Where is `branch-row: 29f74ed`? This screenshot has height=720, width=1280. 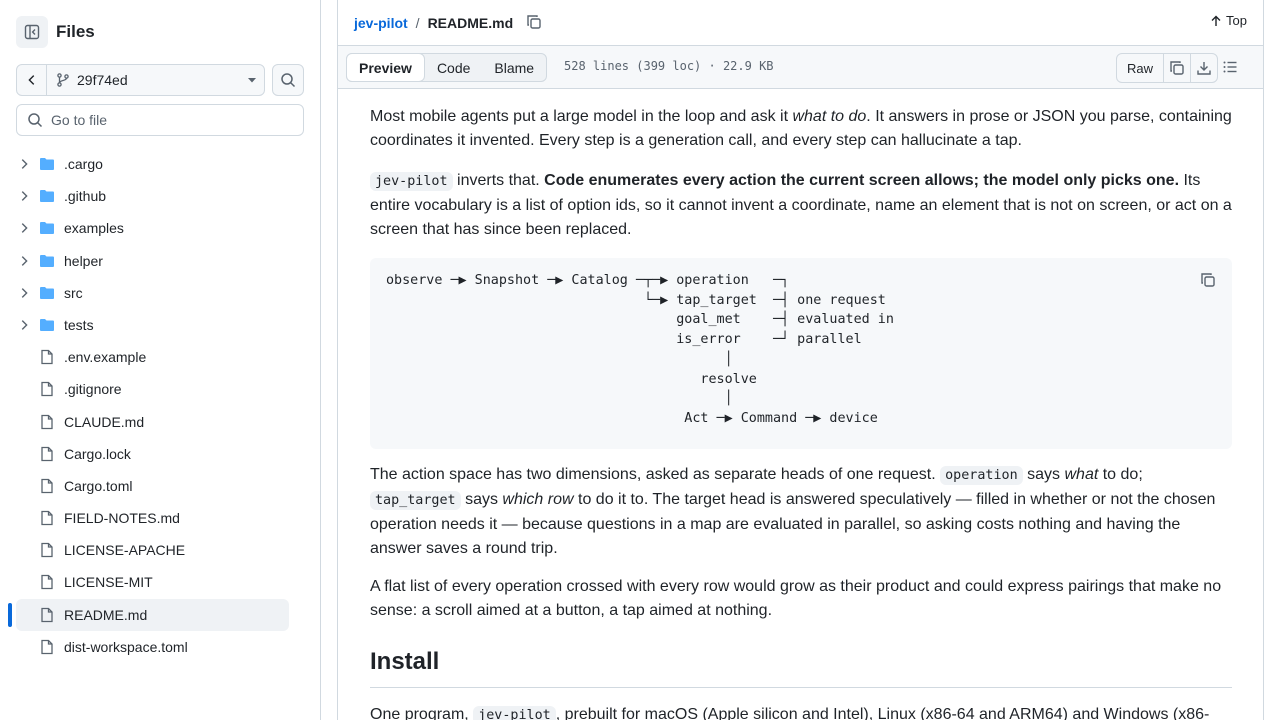
branch-row: 29f74ed is located at coordinates (160, 80).